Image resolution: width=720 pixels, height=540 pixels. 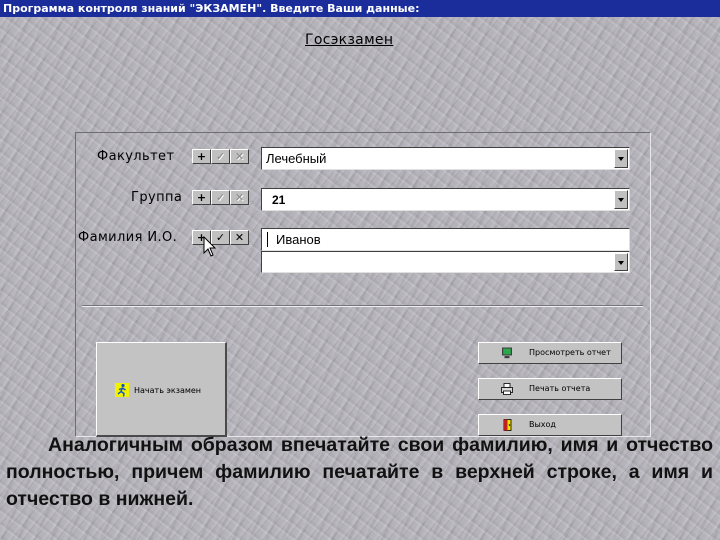 What do you see at coordinates (542, 424) in the screenshot?
I see `exit-label: Выход` at bounding box center [542, 424].